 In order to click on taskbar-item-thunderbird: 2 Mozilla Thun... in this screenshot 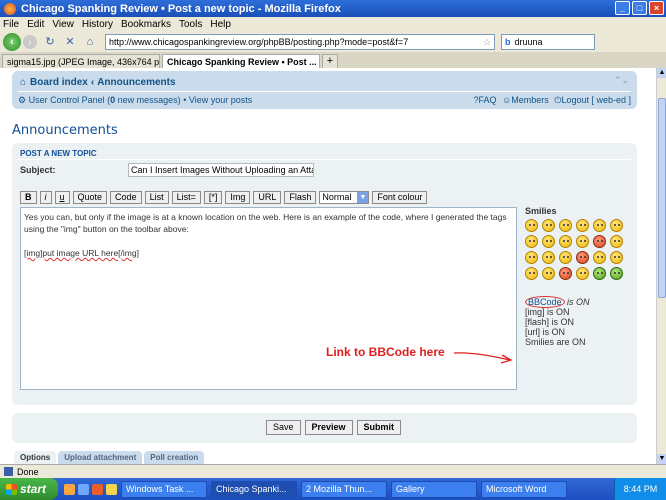, I will do `click(344, 489)`.